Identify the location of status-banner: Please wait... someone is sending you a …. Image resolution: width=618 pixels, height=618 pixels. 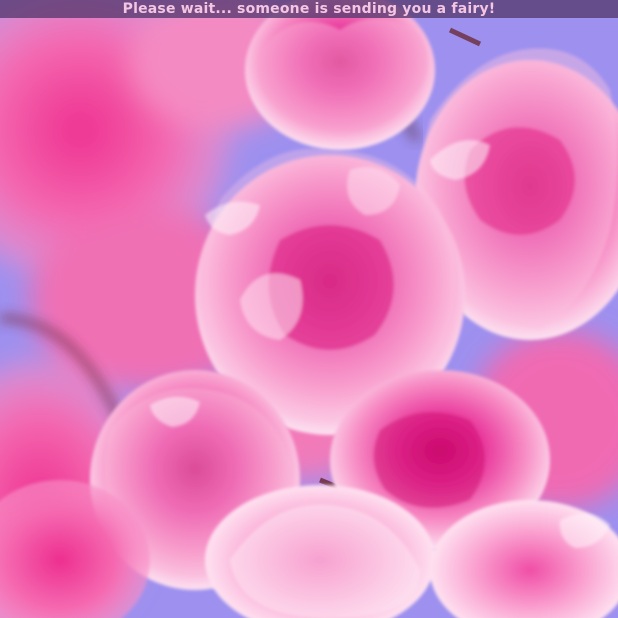
(309, 9).